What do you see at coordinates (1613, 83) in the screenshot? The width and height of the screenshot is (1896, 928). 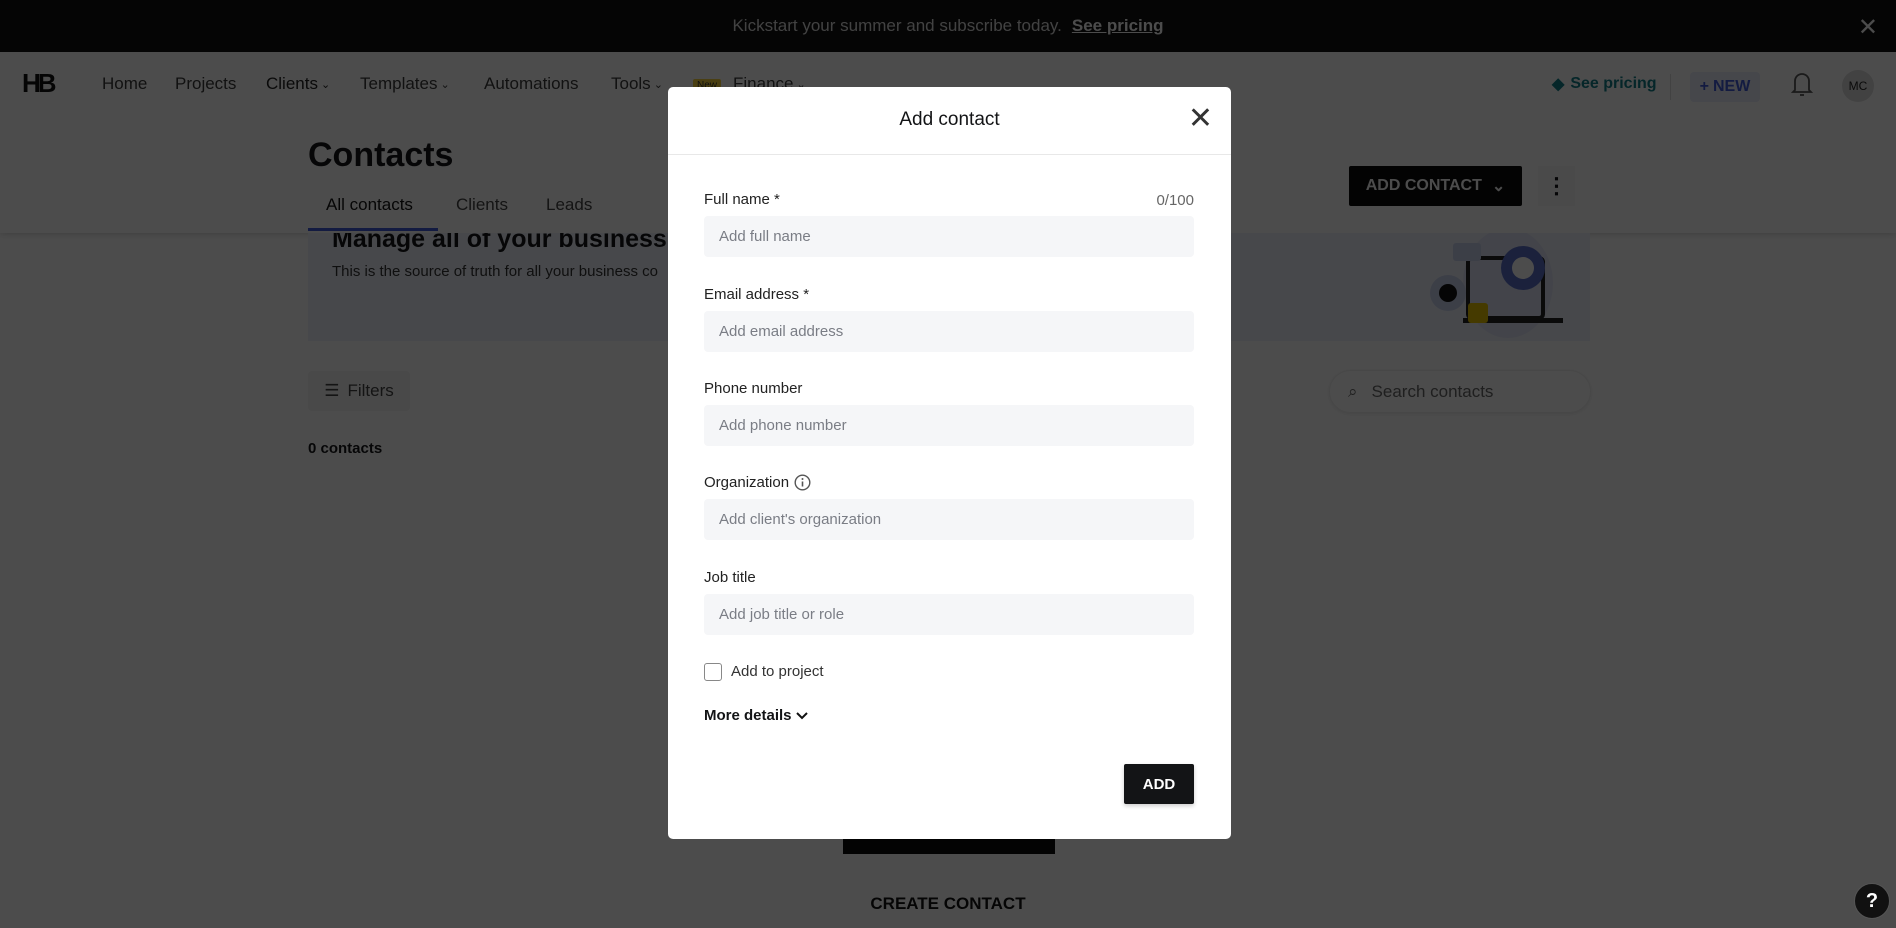 I see `see-pricing-label: See pricing` at bounding box center [1613, 83].